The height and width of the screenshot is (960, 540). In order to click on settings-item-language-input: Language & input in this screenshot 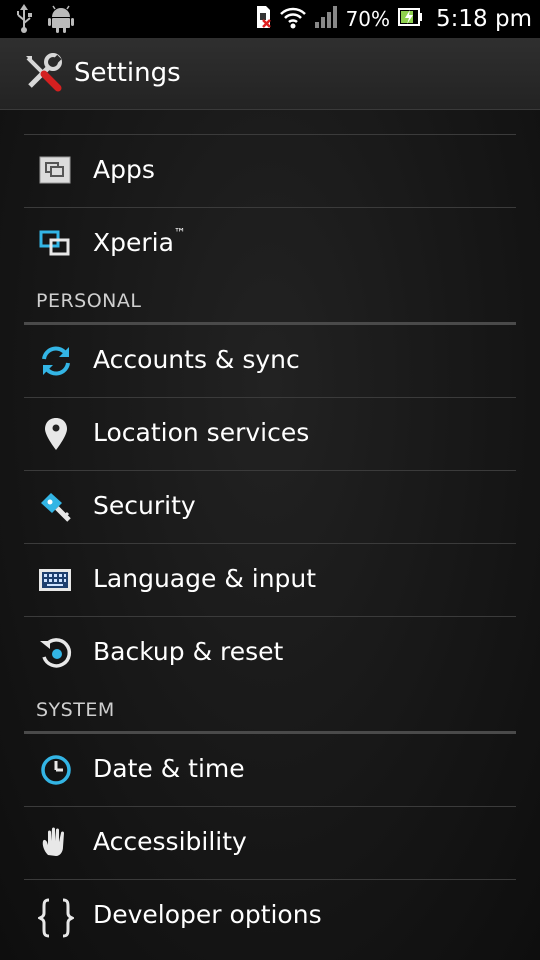, I will do `click(270, 580)`.